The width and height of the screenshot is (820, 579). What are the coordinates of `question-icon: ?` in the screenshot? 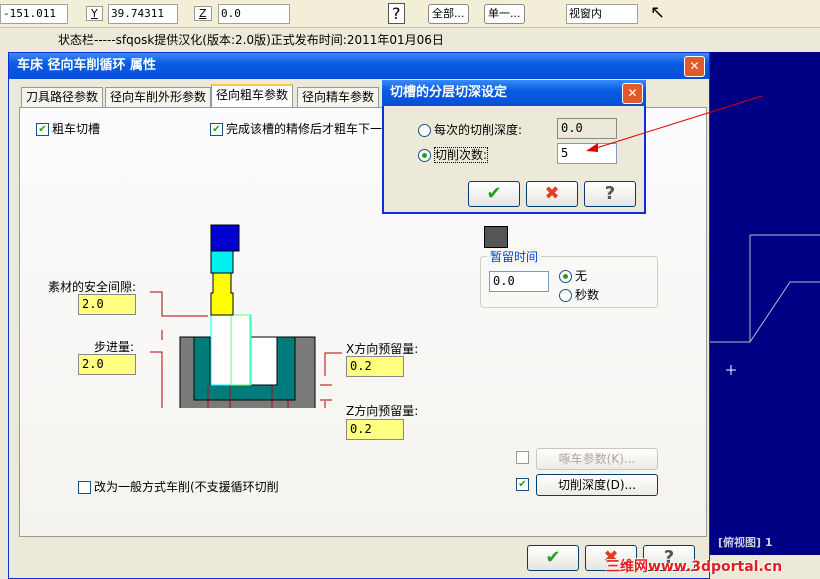 It's located at (610, 193).